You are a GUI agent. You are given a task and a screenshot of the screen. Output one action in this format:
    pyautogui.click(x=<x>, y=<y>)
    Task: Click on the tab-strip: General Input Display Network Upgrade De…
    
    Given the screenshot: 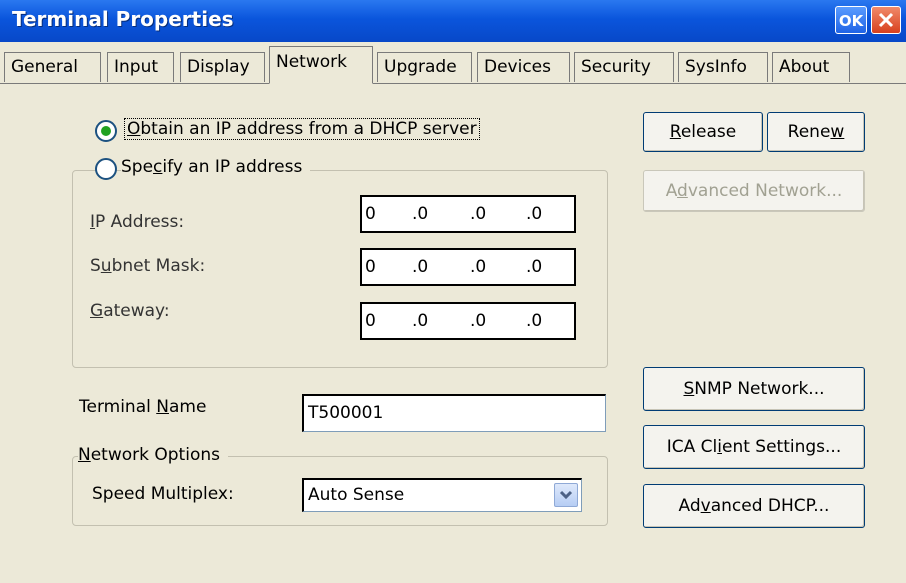 What is the action you would take?
    pyautogui.click(x=453, y=63)
    